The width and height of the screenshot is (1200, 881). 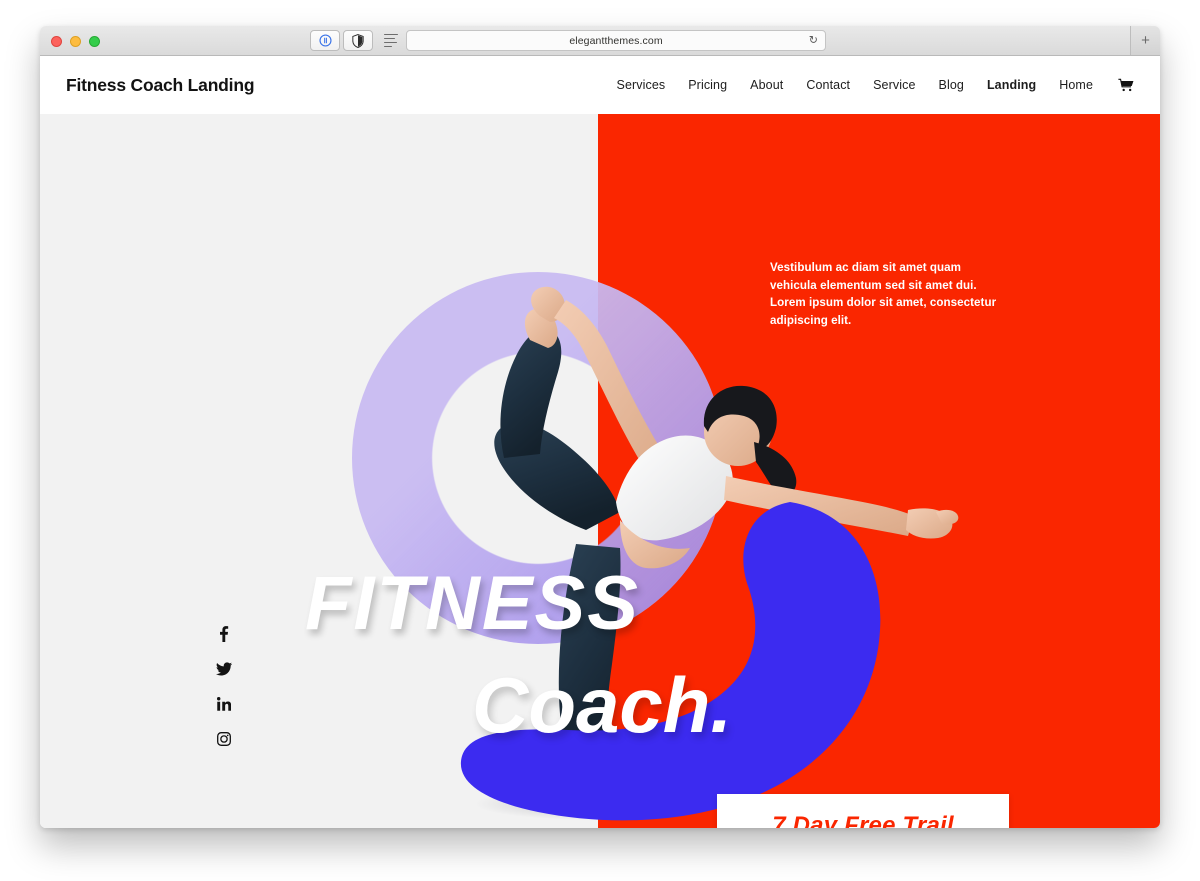 I want to click on reader-view-icon, so click(x=391, y=40).